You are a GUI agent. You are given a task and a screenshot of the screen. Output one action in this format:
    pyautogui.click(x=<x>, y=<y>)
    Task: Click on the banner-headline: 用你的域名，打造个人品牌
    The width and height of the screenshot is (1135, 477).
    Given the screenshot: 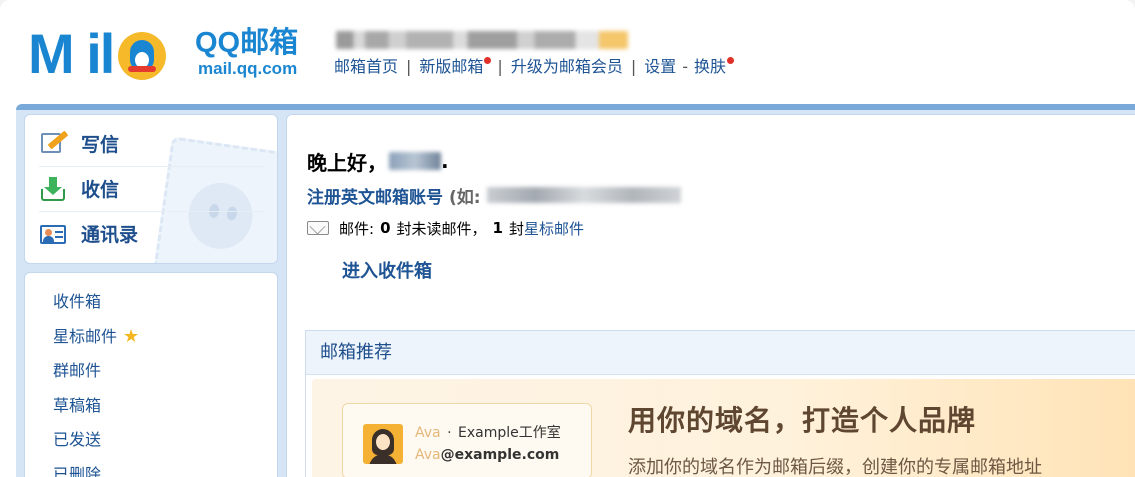 What is the action you would take?
    pyautogui.click(x=802, y=420)
    